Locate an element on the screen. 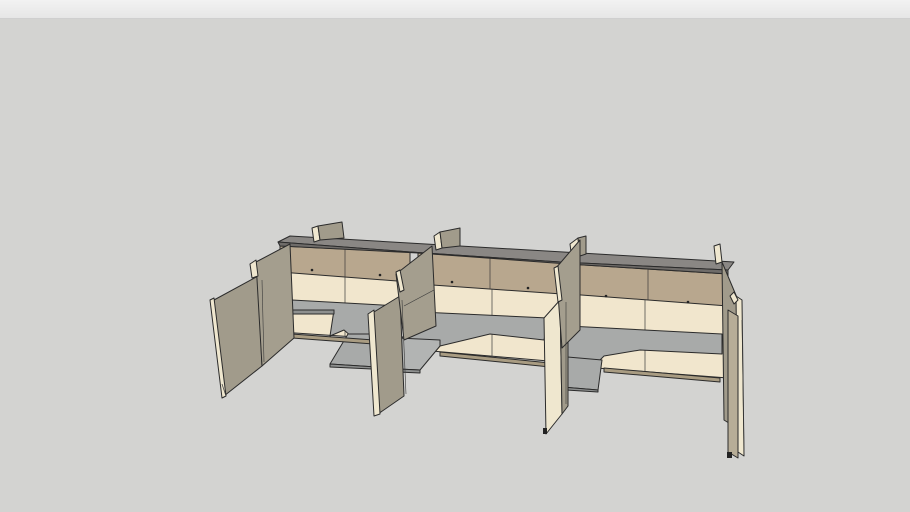  divider-panel-2-face is located at coordinates (553, 367).